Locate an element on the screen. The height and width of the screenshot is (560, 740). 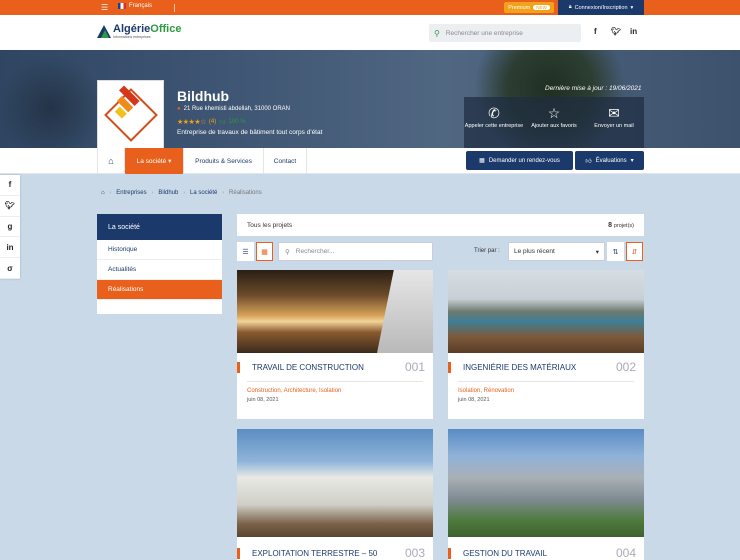
nav-society: La société ▾ is located at coordinates (154, 161).